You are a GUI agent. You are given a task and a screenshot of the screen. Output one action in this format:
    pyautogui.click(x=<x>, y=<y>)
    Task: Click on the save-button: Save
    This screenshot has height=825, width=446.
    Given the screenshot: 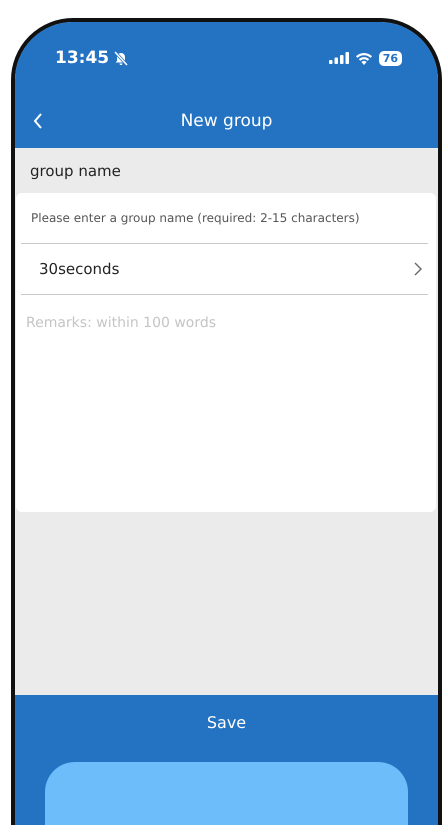 What is the action you would take?
    pyautogui.click(x=226, y=722)
    